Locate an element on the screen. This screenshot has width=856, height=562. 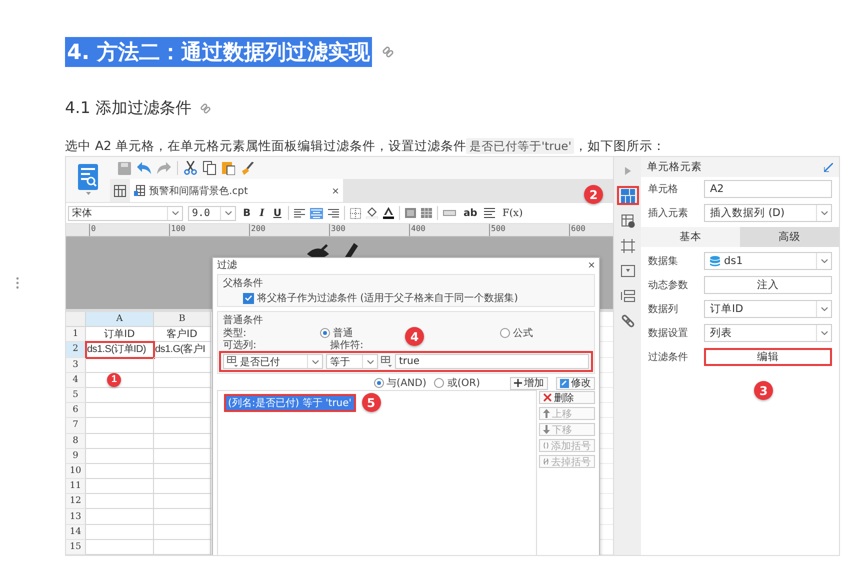
dropdown: 订单ID is located at coordinates (768, 309).